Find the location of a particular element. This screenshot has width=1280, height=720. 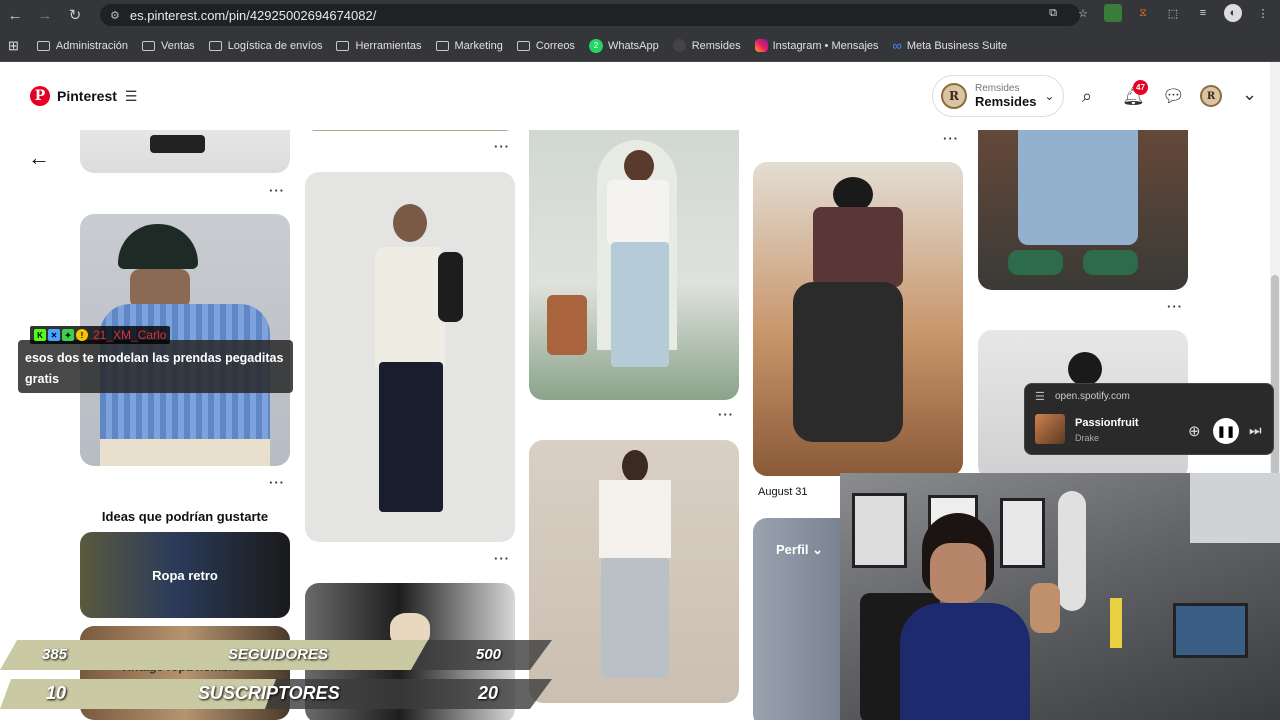

account-label: Remsides is located at coordinates (997, 88).